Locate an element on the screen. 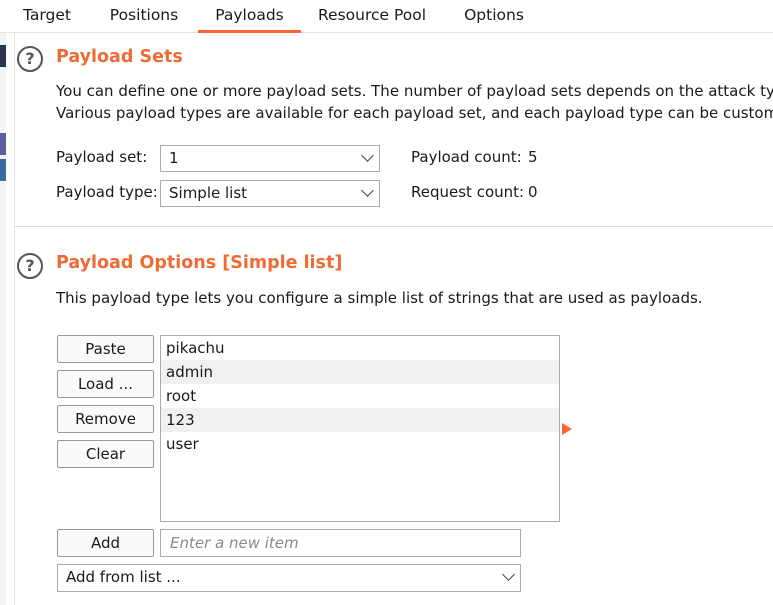  section-divider is located at coordinates (393, 226).